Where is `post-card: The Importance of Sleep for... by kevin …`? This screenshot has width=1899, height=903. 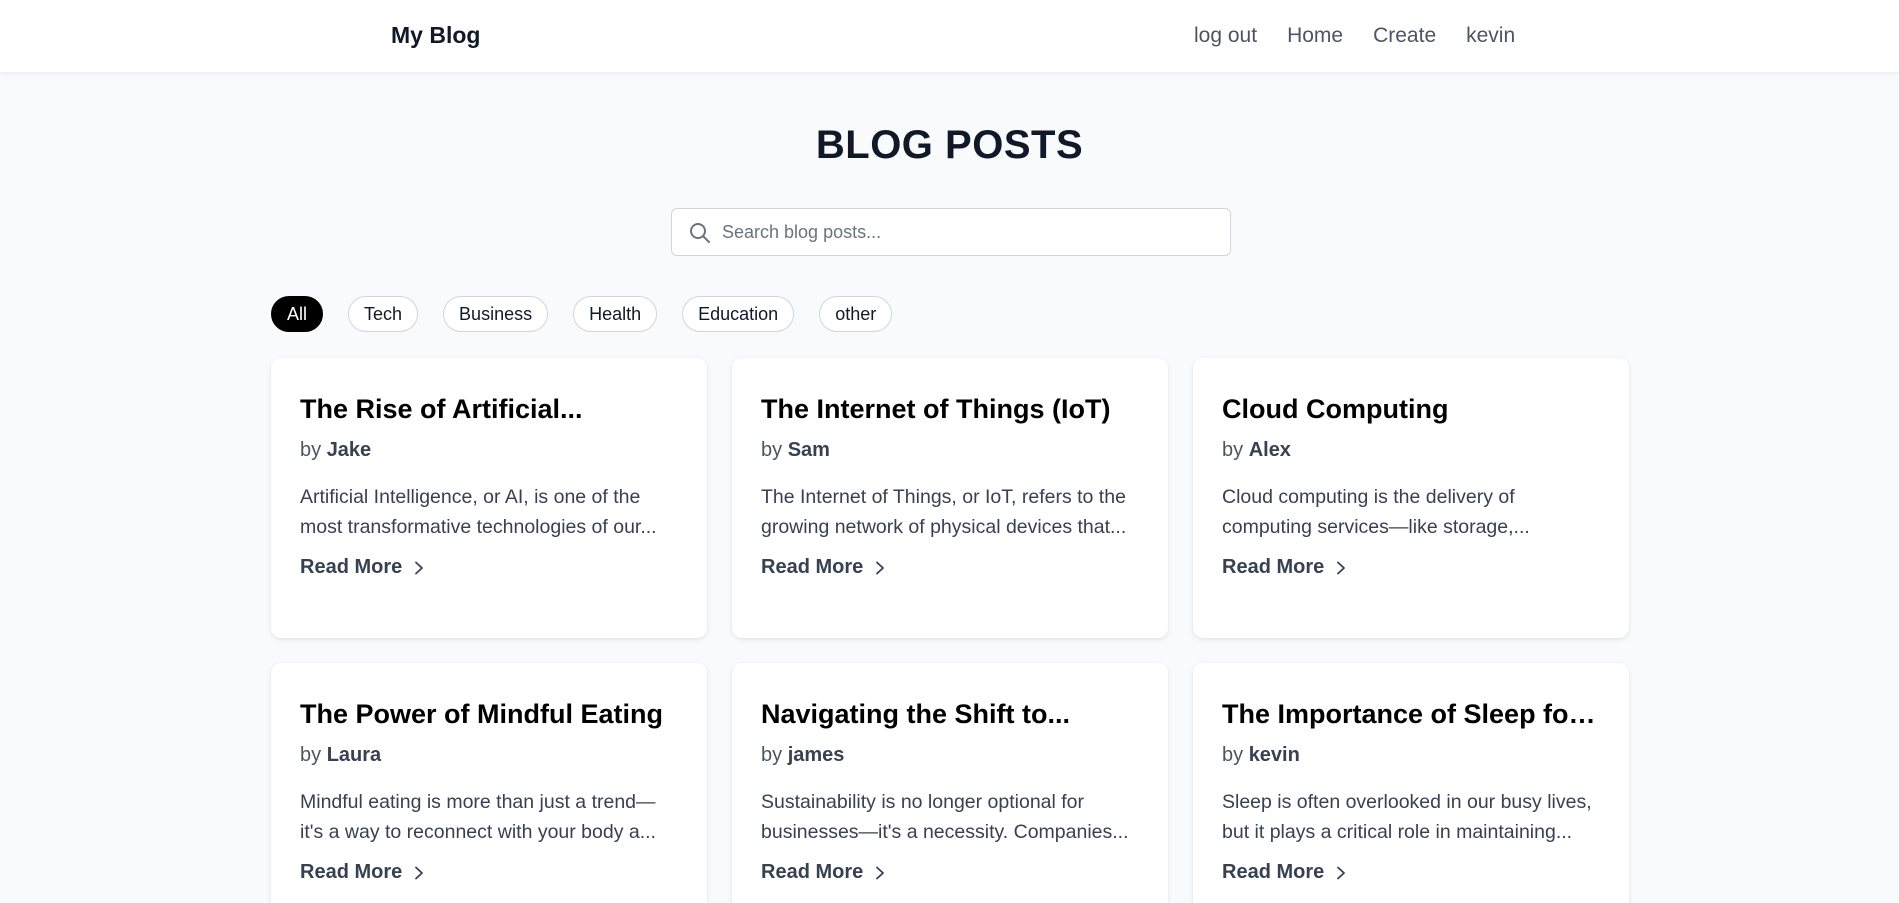 post-card: The Importance of Sleep for... by kevin … is located at coordinates (1411, 783).